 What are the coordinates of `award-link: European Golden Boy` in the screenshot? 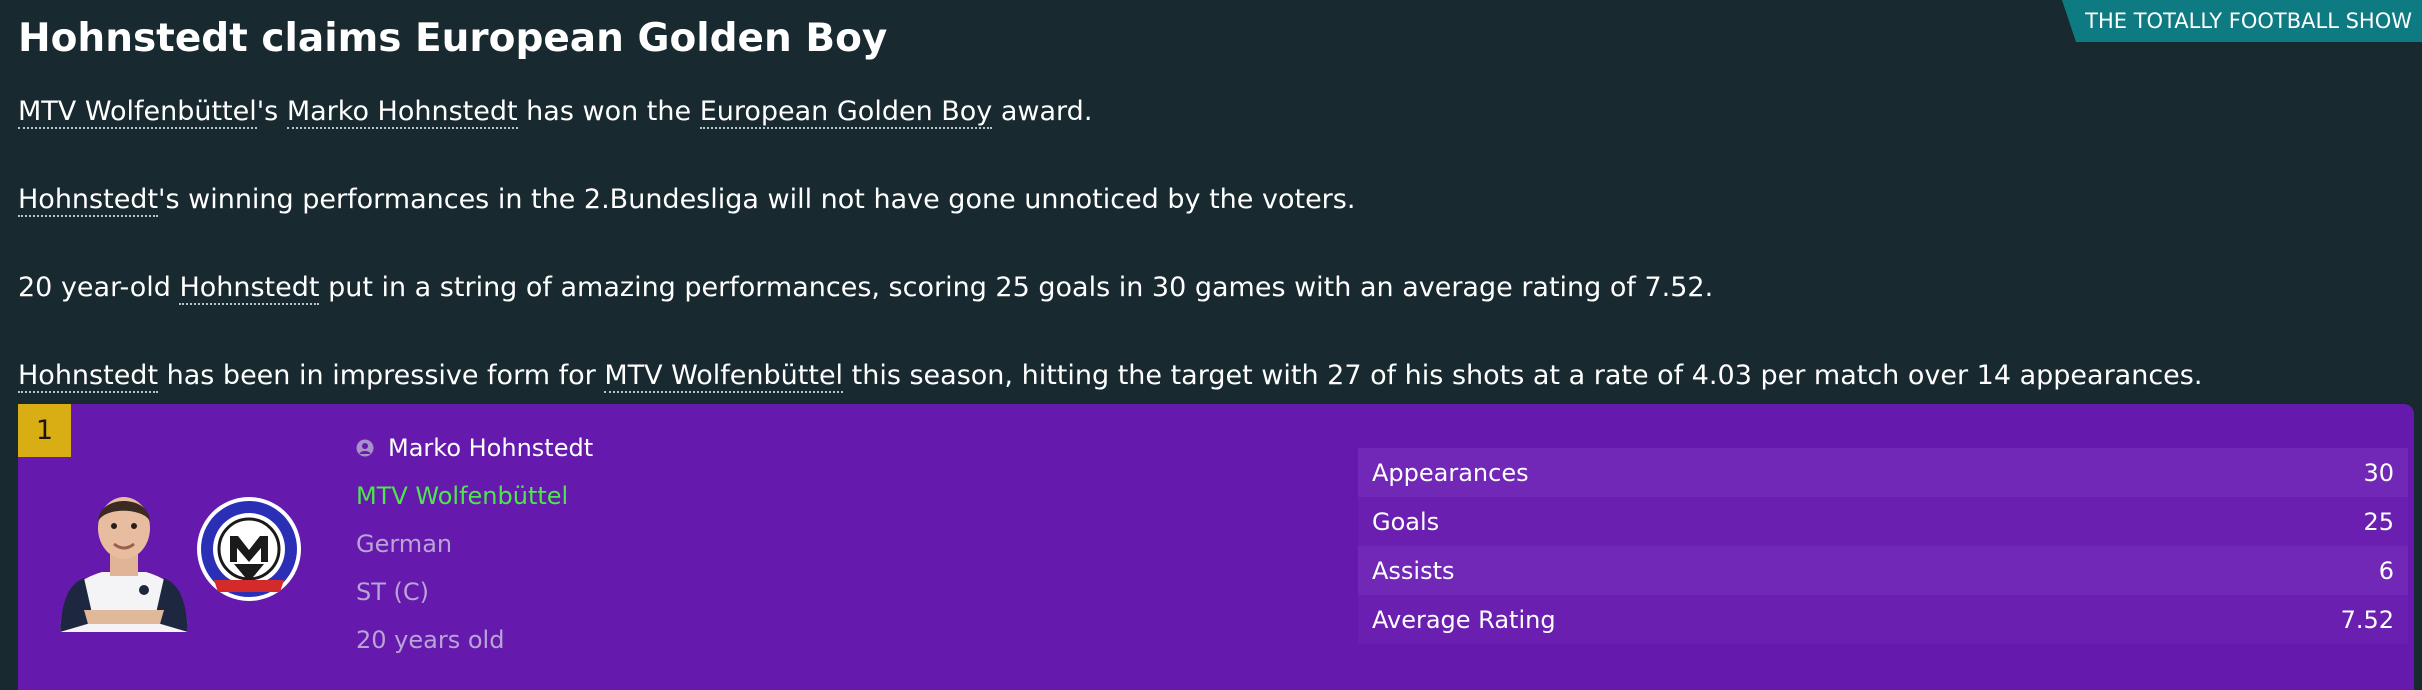 It's located at (846, 112).